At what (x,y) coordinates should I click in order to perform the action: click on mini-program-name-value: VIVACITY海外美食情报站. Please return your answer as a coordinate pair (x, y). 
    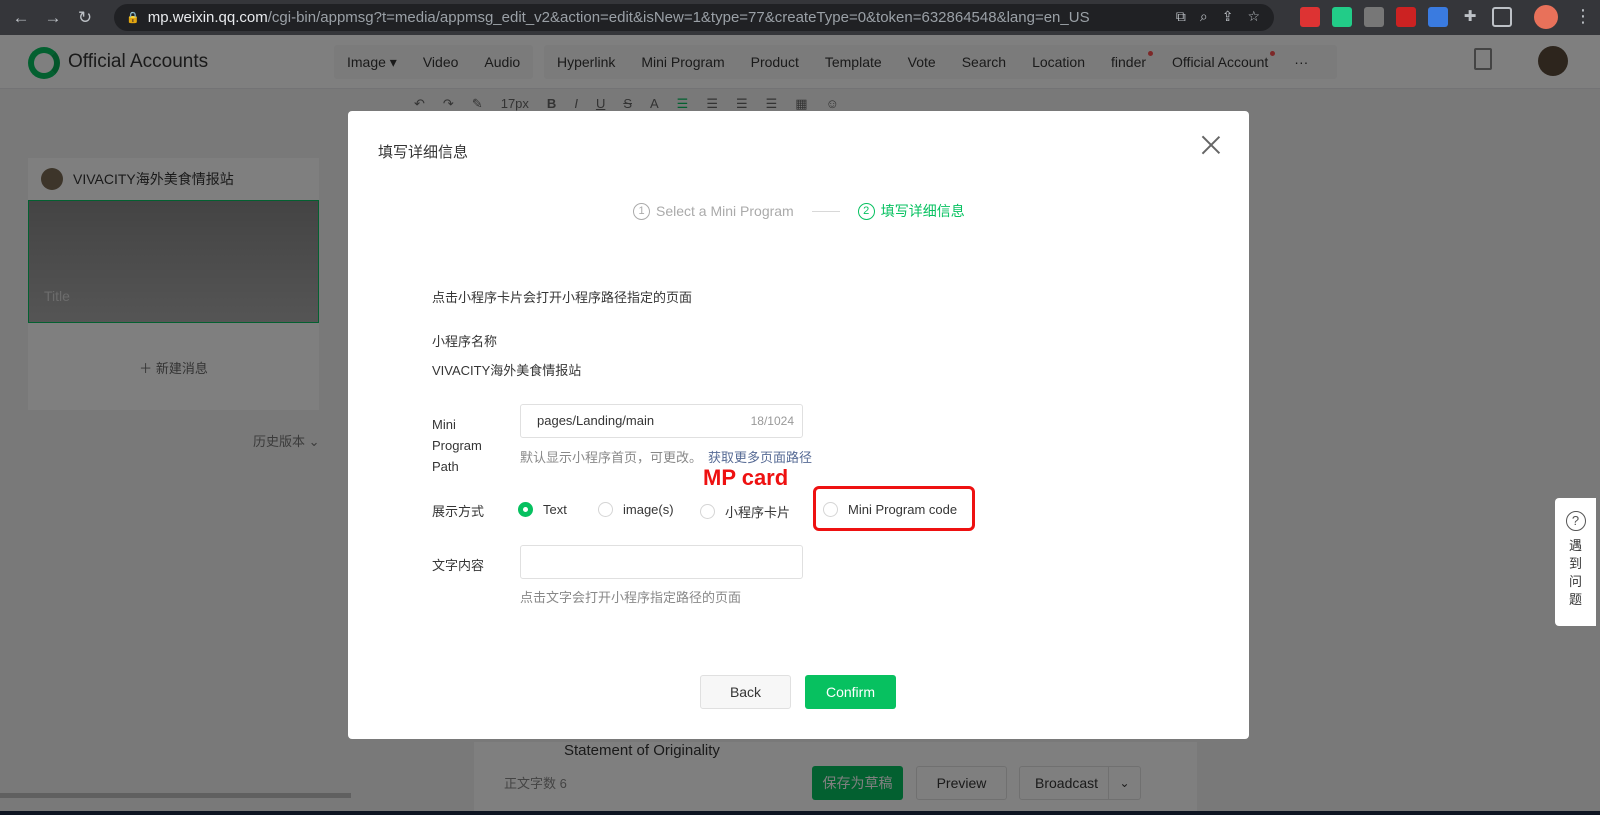
    Looking at the image, I should click on (507, 370).